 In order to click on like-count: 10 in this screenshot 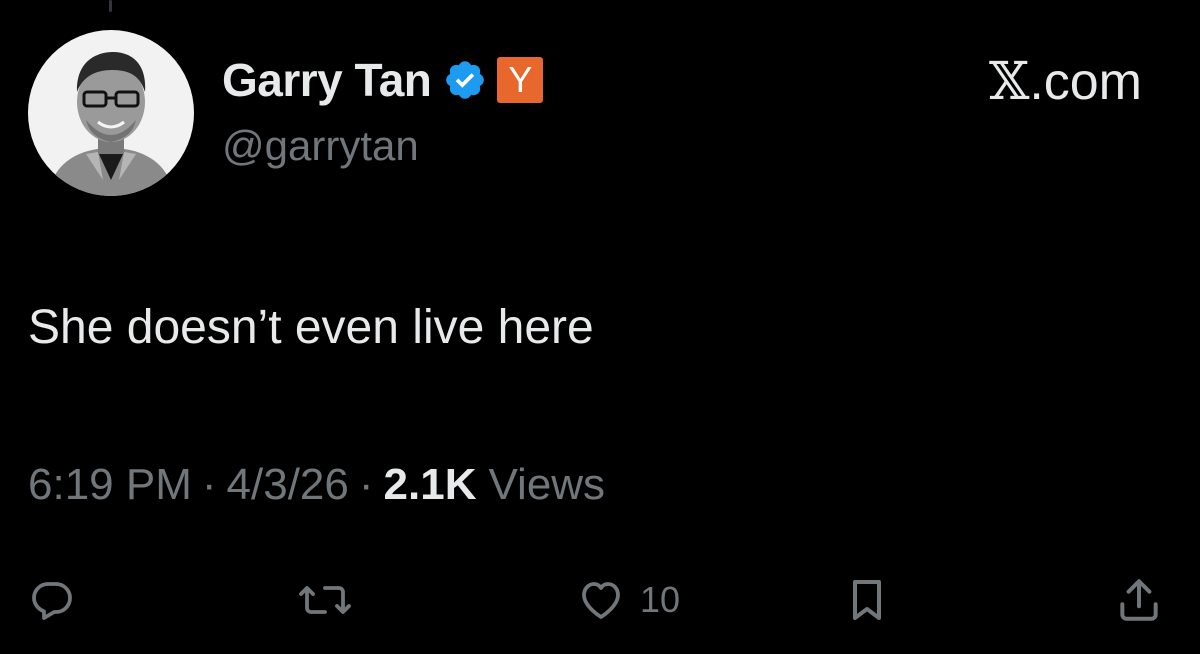, I will do `click(660, 599)`.